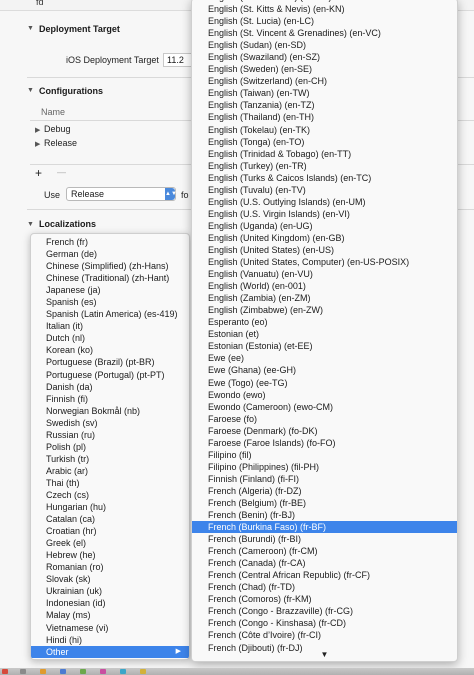  What do you see at coordinates (324, 654) in the screenshot?
I see `scroll-down-arrow-icon: ▼` at bounding box center [324, 654].